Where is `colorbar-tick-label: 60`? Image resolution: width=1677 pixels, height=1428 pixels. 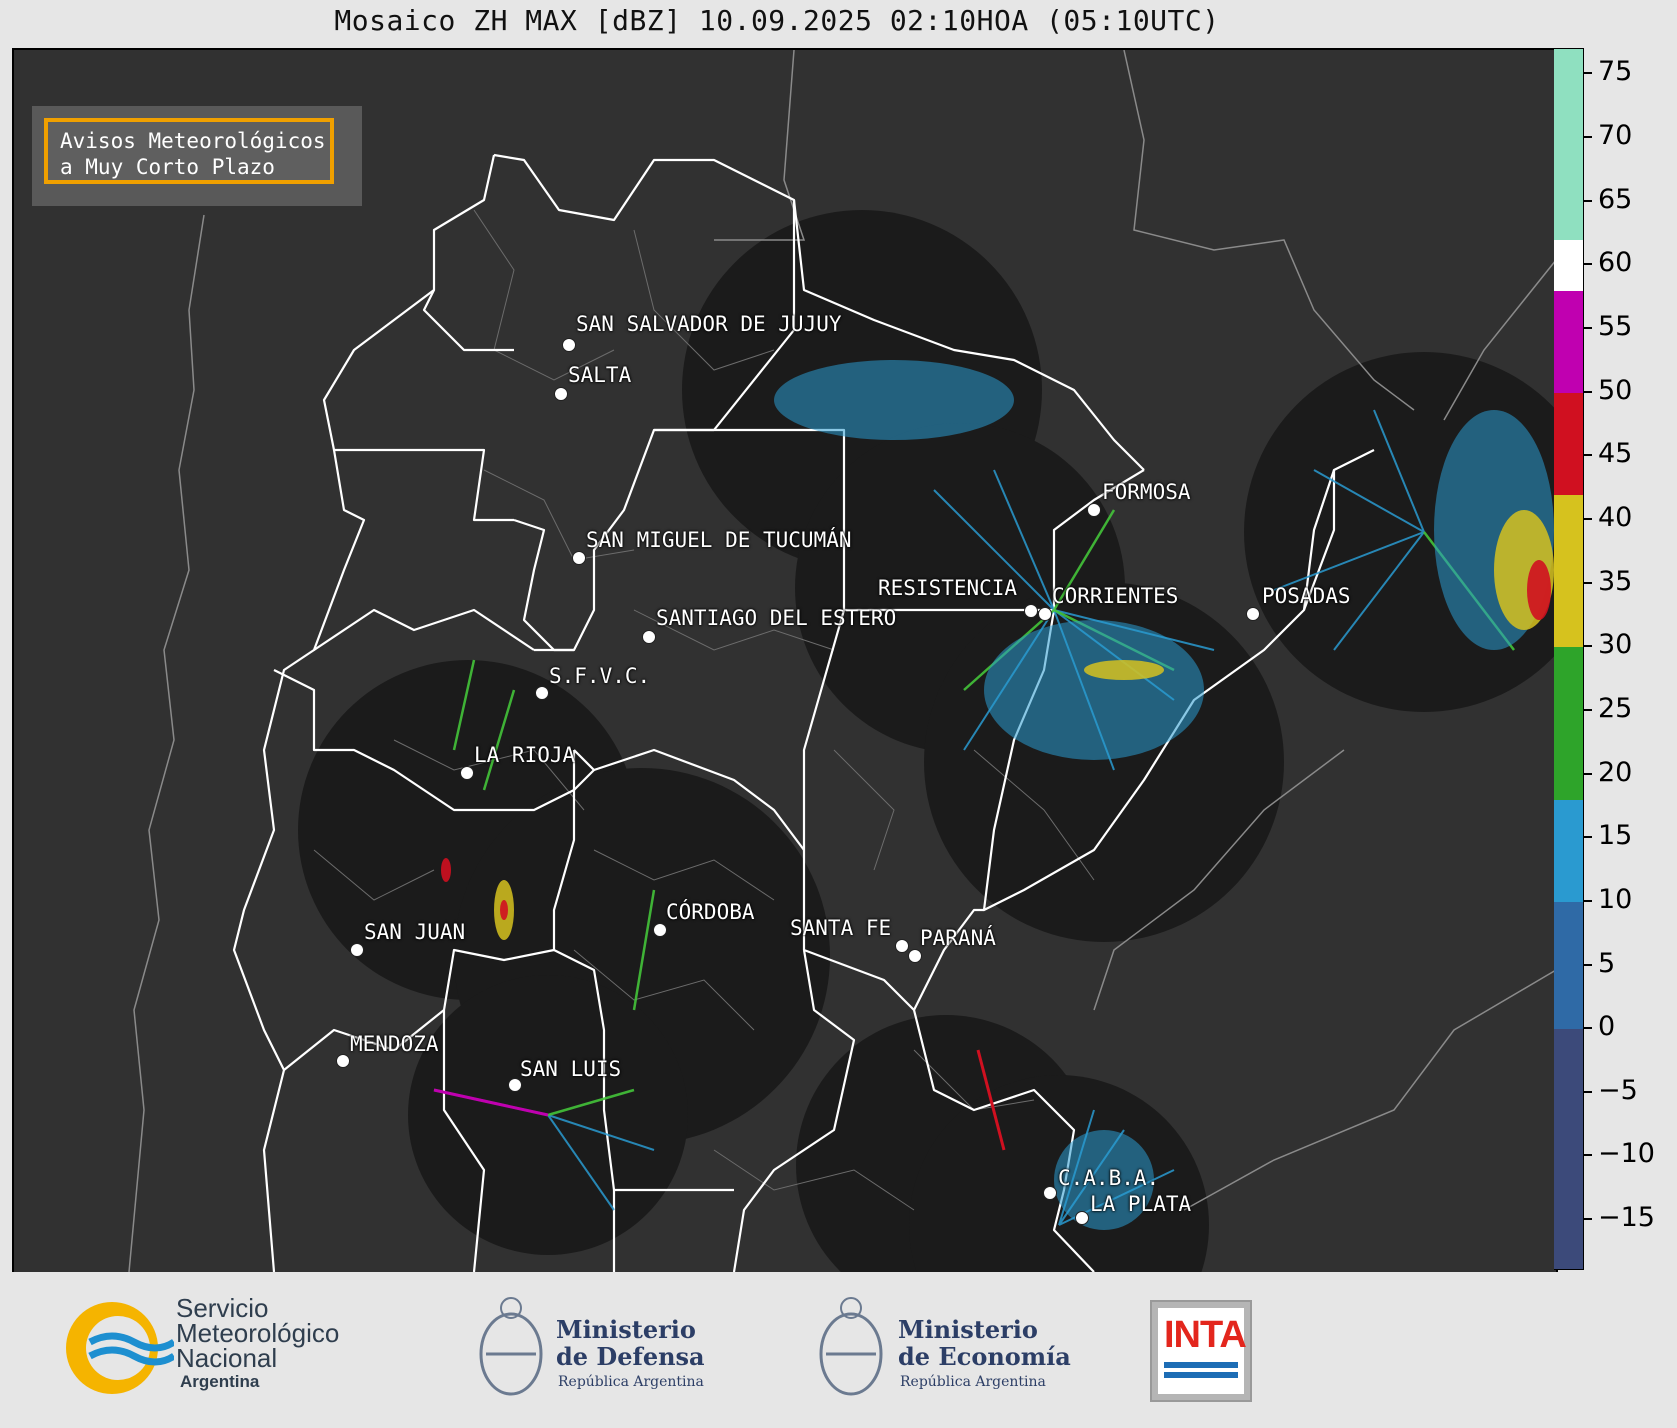 colorbar-tick-label: 60 is located at coordinates (1615, 263).